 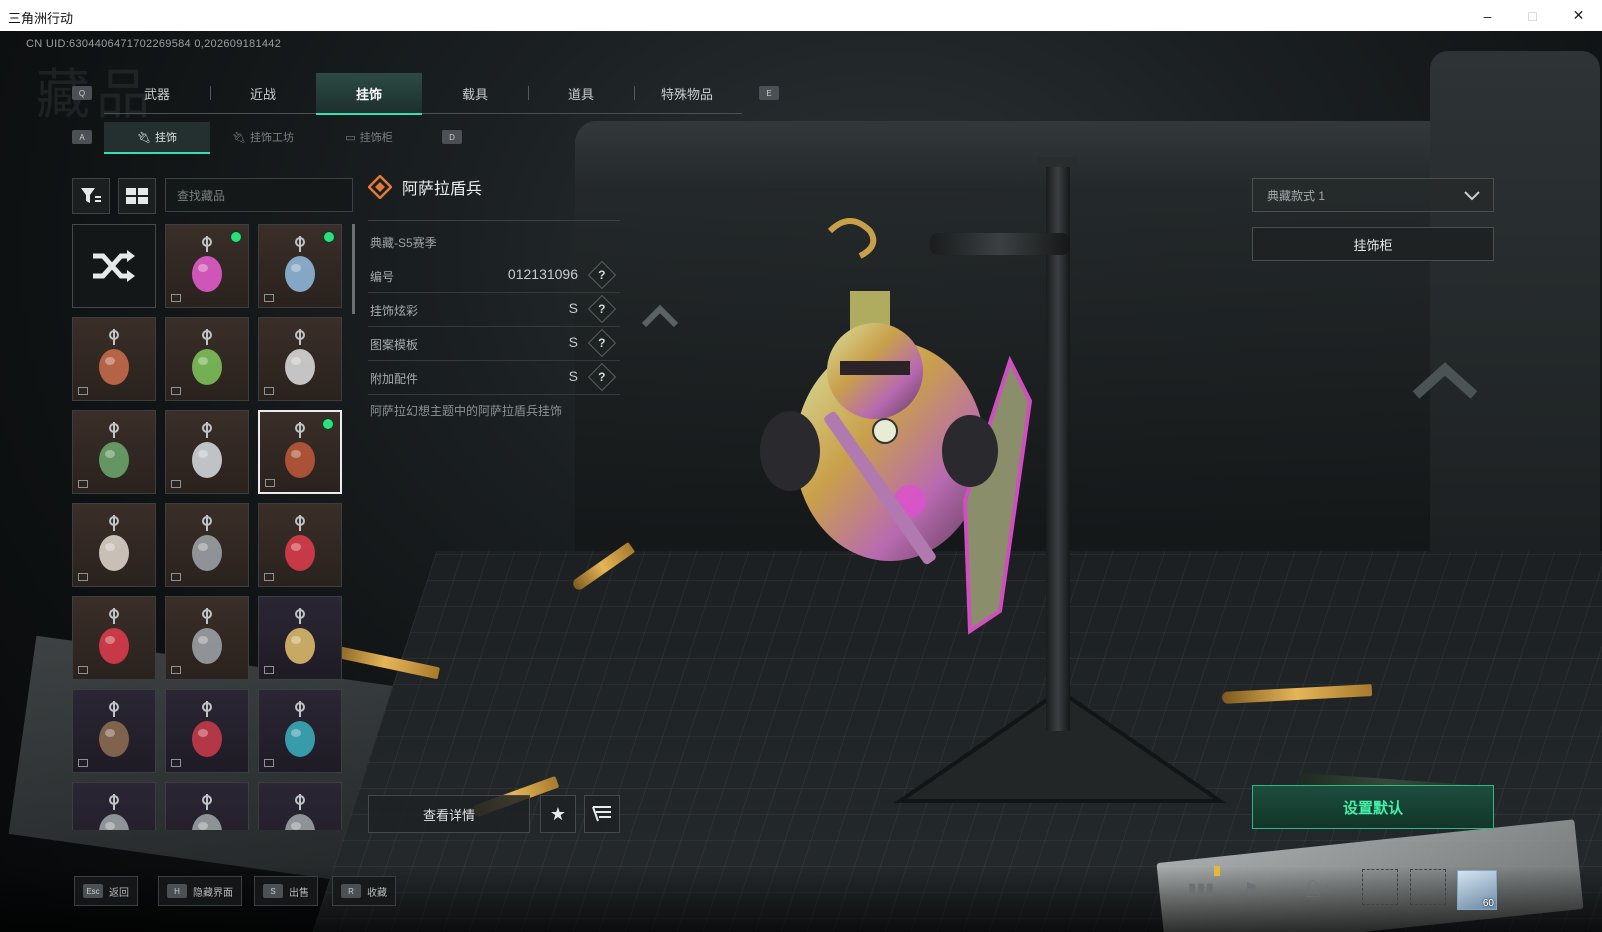 I want to click on set-default-button: 设置默认, so click(x=1373, y=807).